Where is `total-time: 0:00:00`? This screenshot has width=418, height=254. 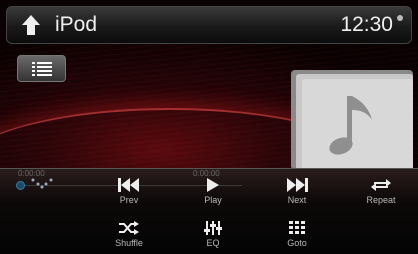
total-time: 0:00:00 is located at coordinates (206, 173).